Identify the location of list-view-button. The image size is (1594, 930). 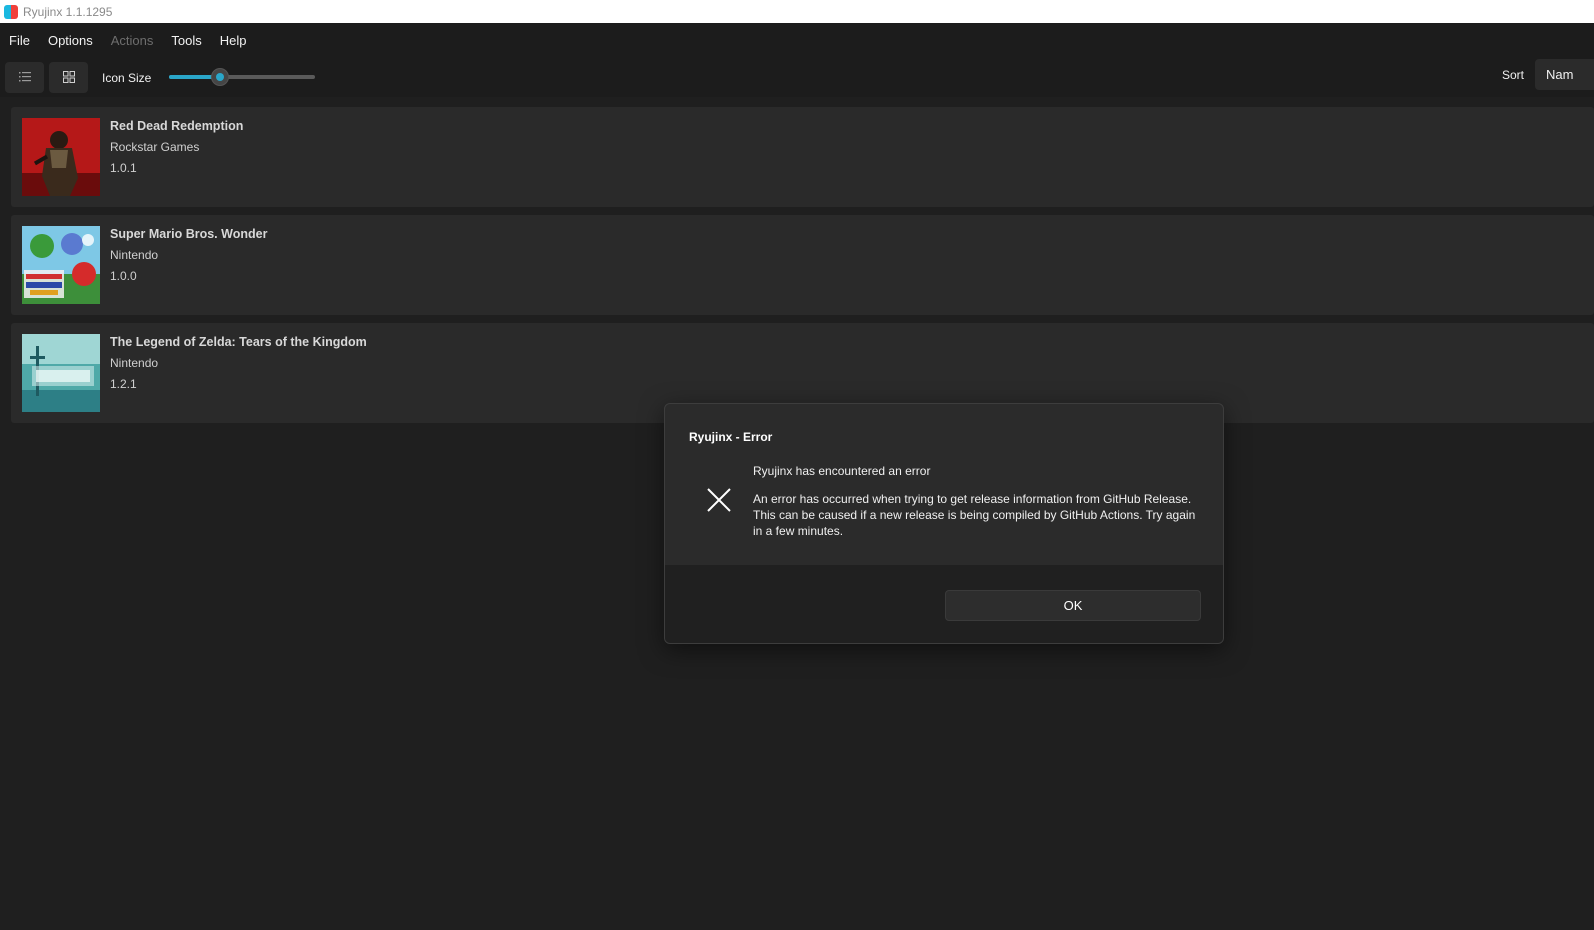
(24, 77).